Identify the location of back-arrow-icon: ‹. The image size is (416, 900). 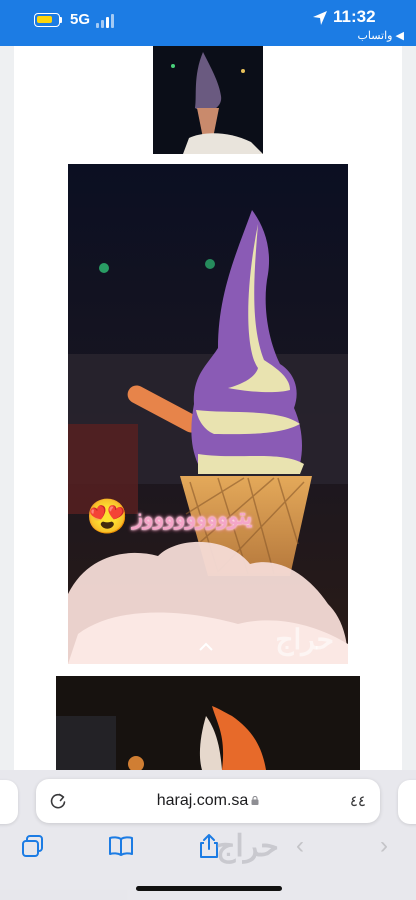
(300, 846).